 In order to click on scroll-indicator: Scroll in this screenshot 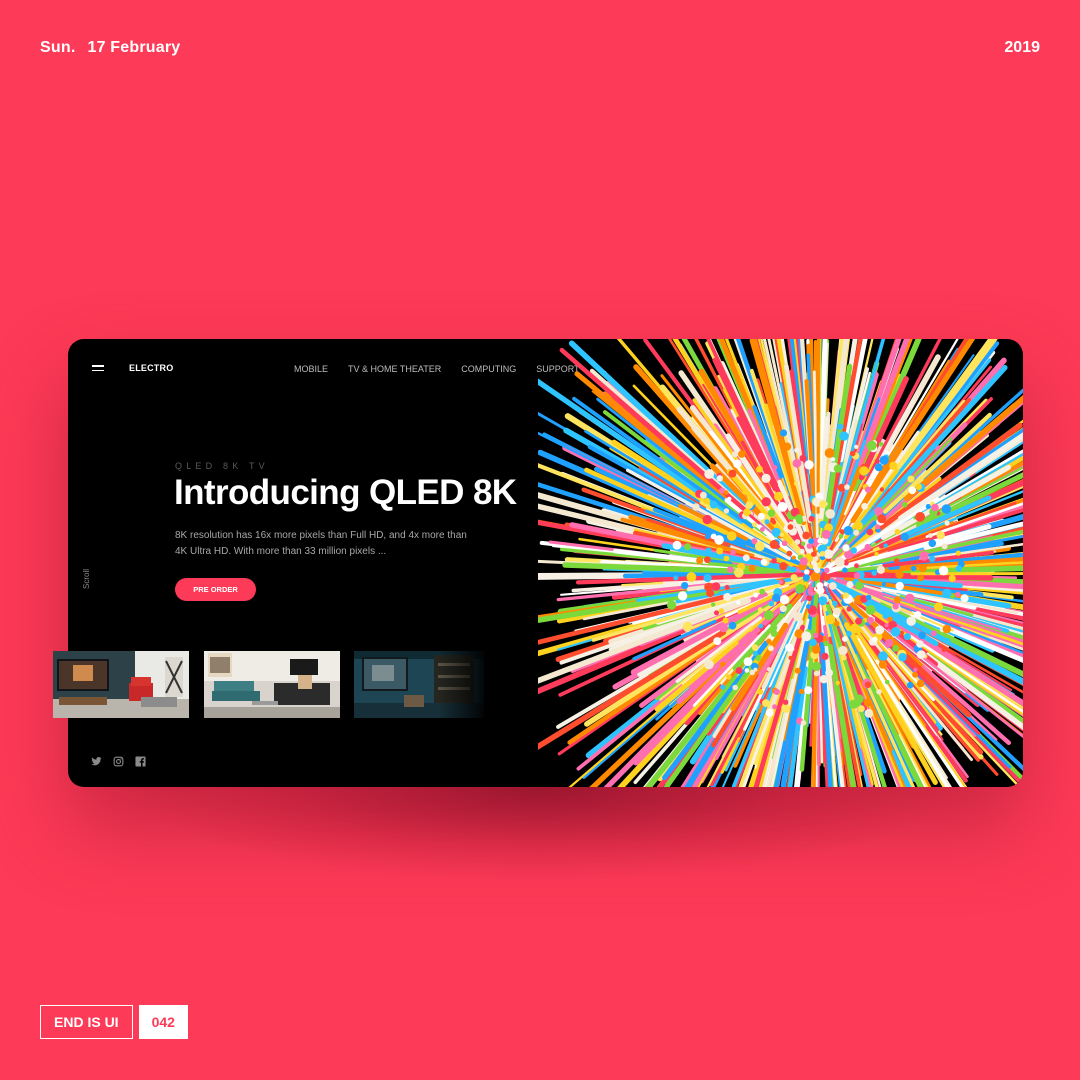, I will do `click(86, 579)`.